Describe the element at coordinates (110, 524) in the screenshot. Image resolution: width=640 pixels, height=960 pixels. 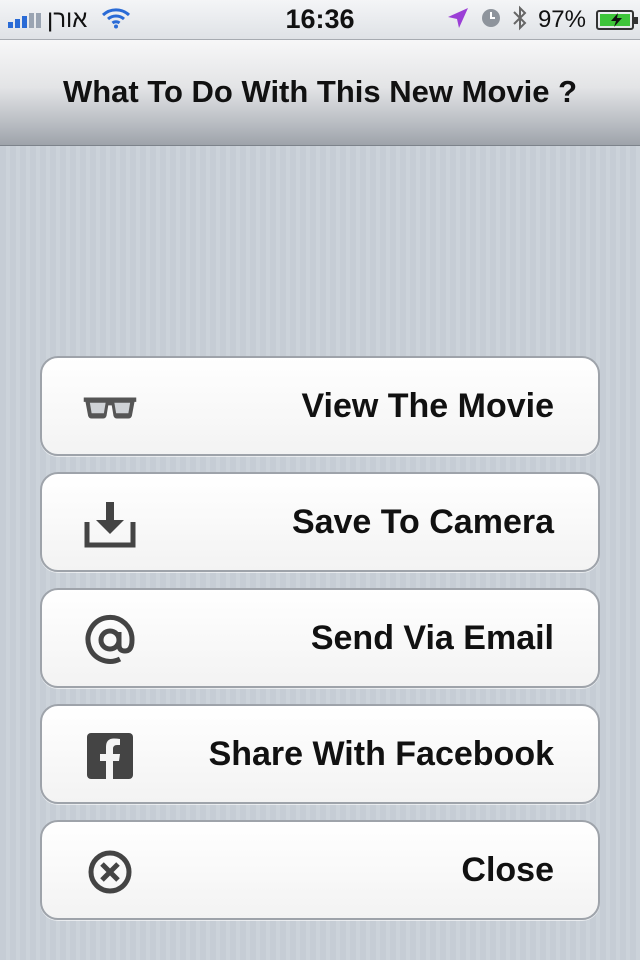
I see `download-icon` at that location.